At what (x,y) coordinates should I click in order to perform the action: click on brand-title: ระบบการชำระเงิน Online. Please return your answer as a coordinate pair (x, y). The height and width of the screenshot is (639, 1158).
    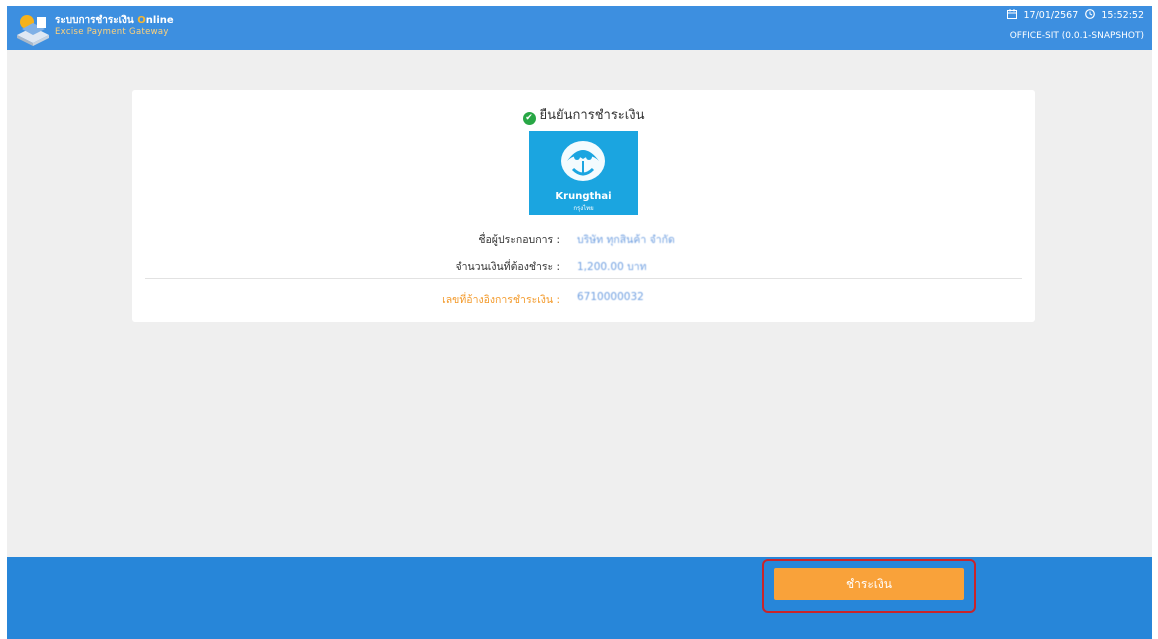
    Looking at the image, I should click on (114, 21).